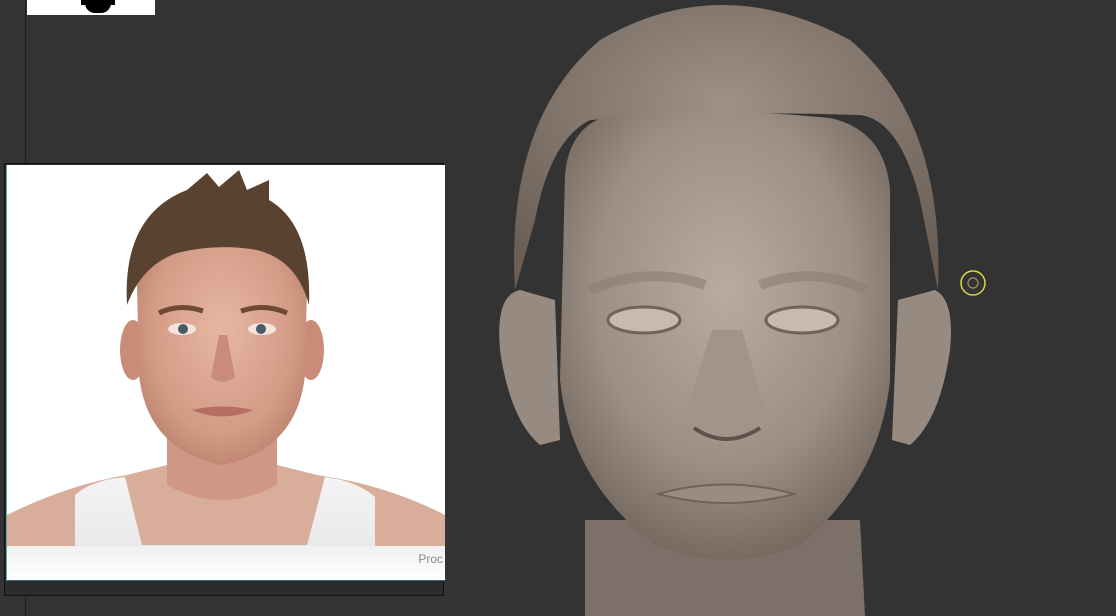  What do you see at coordinates (973, 283) in the screenshot?
I see `brush-cursor-icon` at bounding box center [973, 283].